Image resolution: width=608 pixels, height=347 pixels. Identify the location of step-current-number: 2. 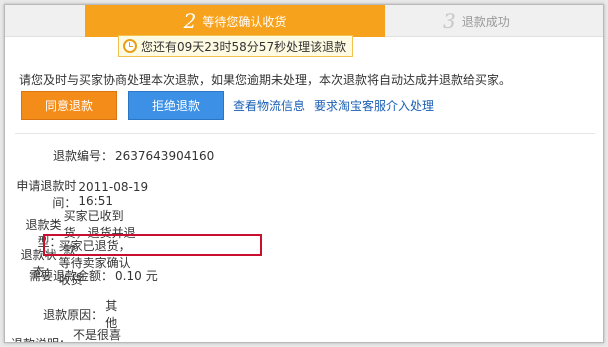
(190, 21).